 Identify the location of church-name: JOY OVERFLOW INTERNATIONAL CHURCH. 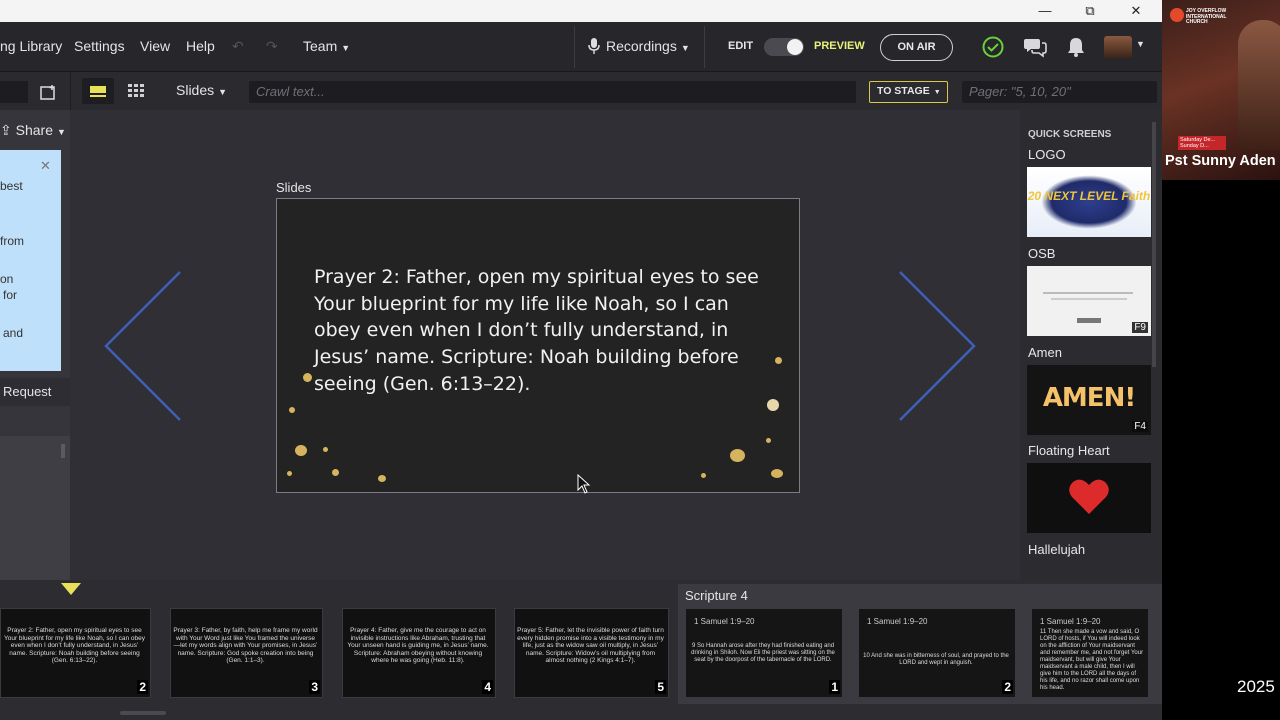
(1206, 16).